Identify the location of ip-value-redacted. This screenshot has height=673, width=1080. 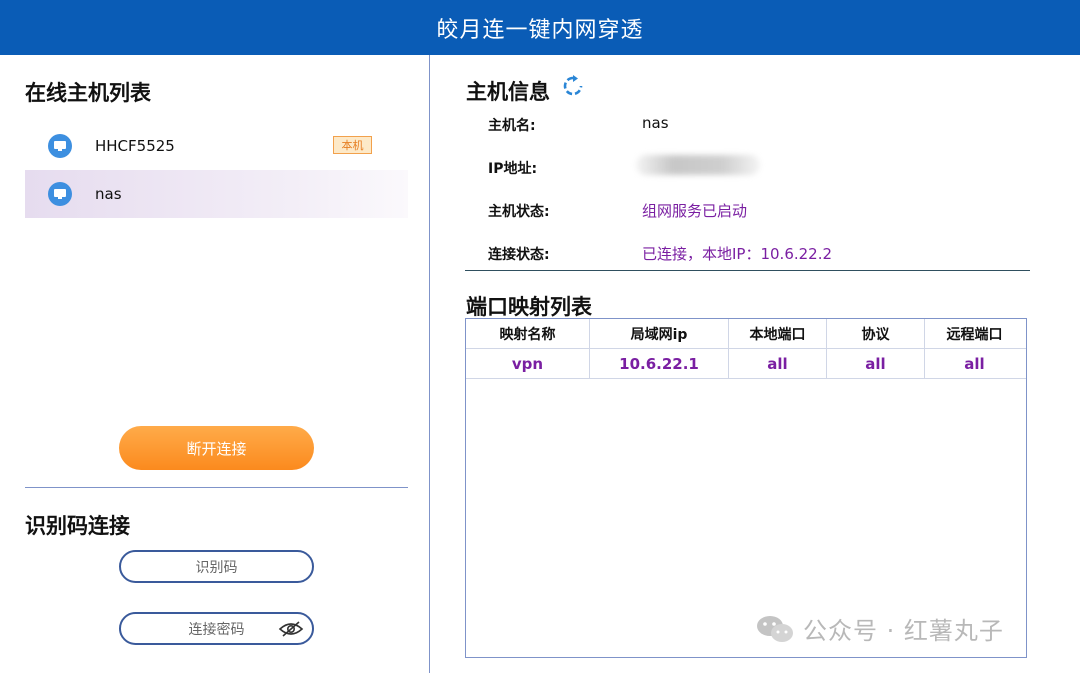
(698, 165).